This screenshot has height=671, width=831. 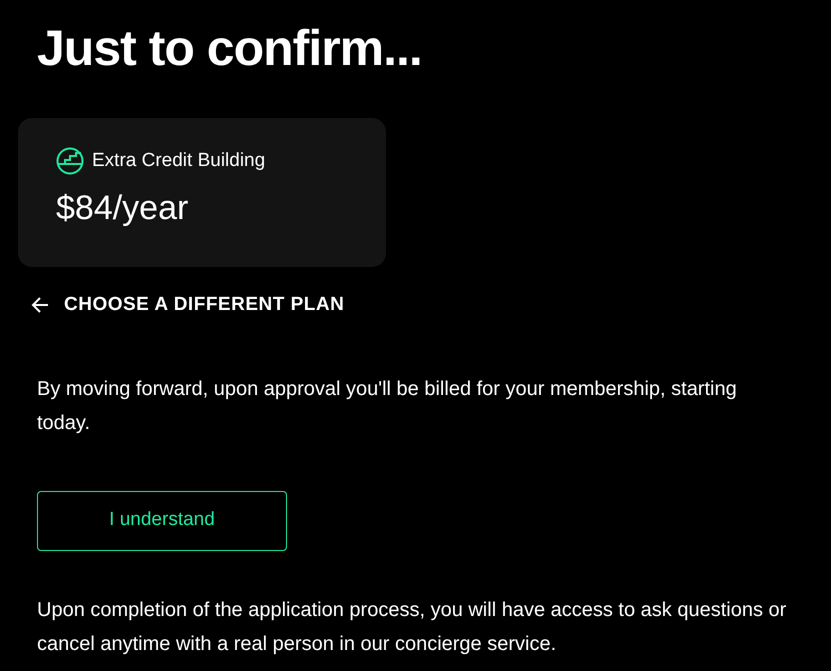 What do you see at coordinates (40, 305) in the screenshot?
I see `back-arrow-icon` at bounding box center [40, 305].